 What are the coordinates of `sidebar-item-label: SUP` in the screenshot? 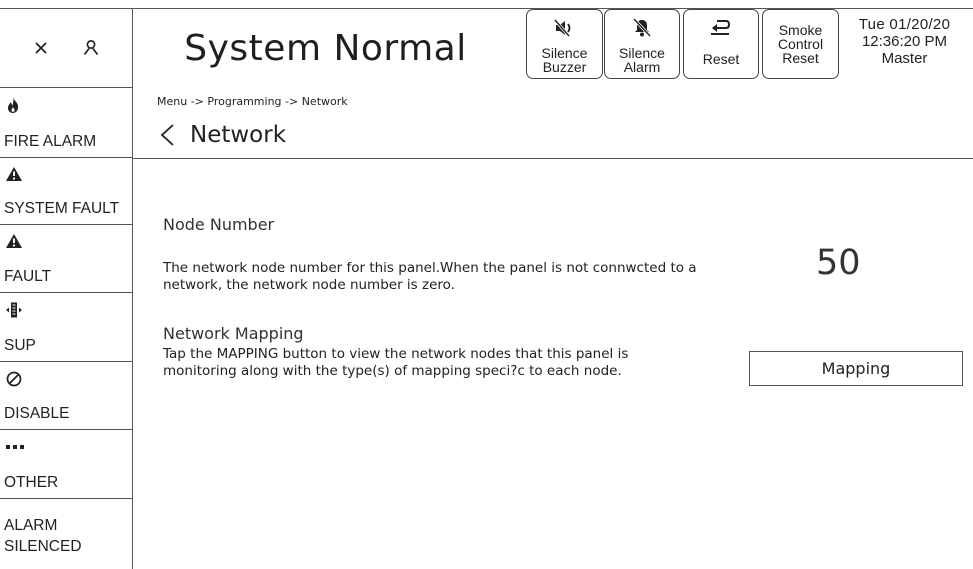 It's located at (20, 345).